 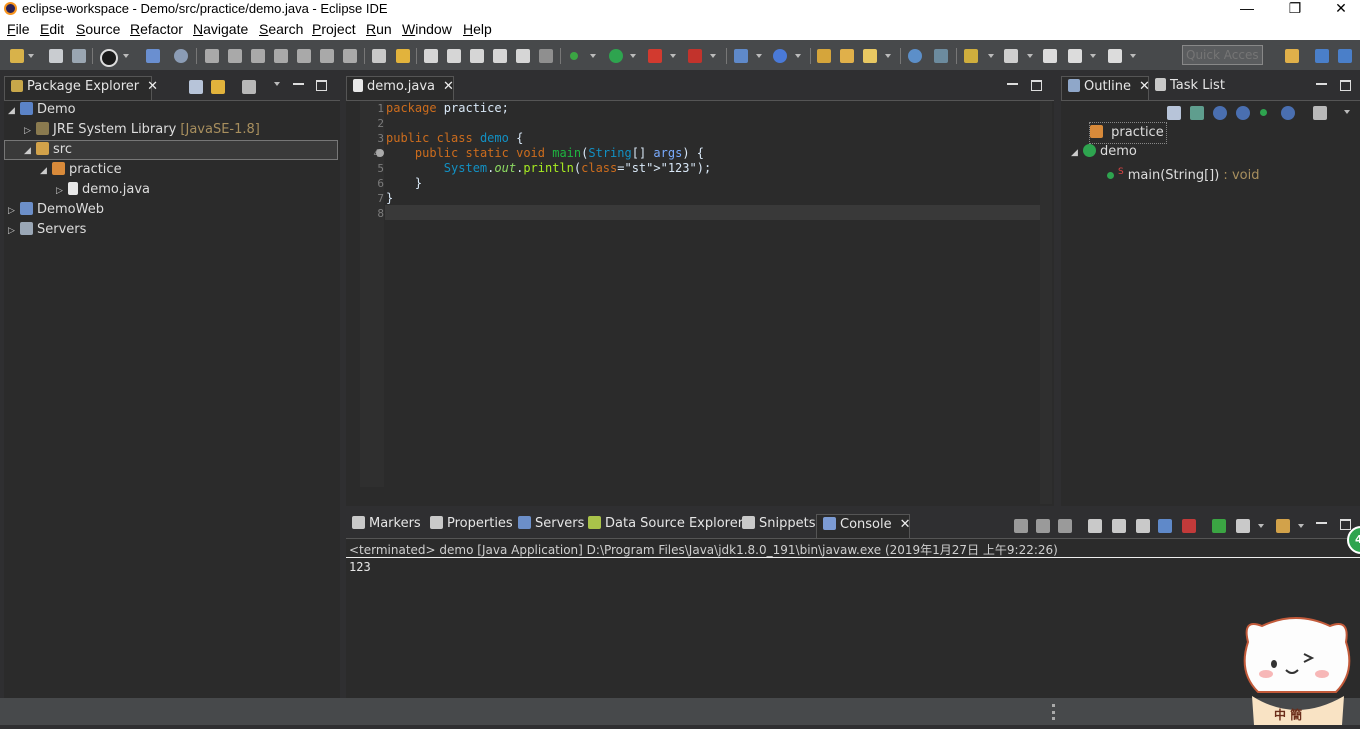 What do you see at coordinates (403, 56) in the screenshot?
I see `use-step-filters-icon` at bounding box center [403, 56].